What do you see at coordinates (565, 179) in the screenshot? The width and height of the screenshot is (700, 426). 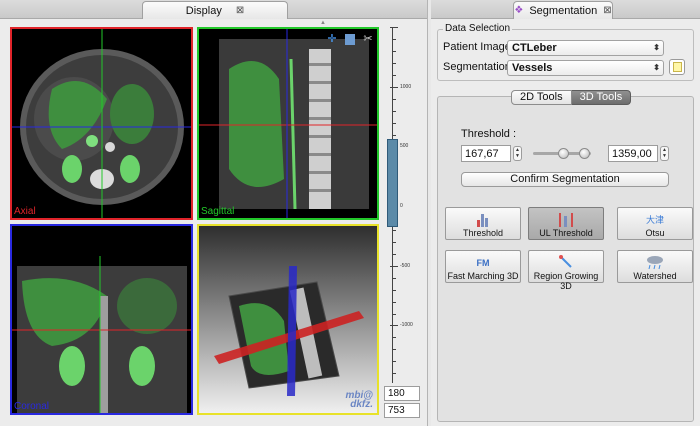 I see `confirm-segmentation-button: Confirm Segmentation` at bounding box center [565, 179].